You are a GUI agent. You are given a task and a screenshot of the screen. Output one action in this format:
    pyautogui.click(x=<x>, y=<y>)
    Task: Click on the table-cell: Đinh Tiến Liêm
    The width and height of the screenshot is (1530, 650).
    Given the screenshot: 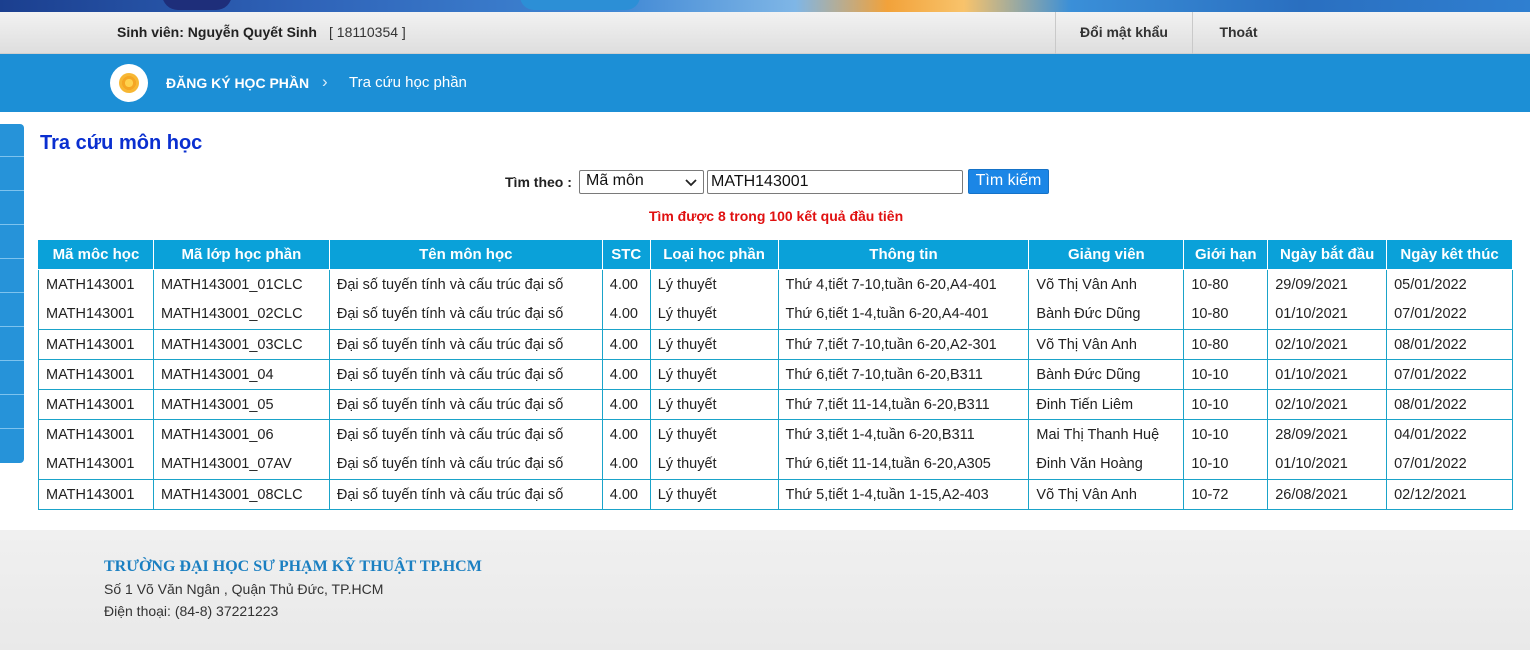 What is the action you would take?
    pyautogui.click(x=1106, y=404)
    